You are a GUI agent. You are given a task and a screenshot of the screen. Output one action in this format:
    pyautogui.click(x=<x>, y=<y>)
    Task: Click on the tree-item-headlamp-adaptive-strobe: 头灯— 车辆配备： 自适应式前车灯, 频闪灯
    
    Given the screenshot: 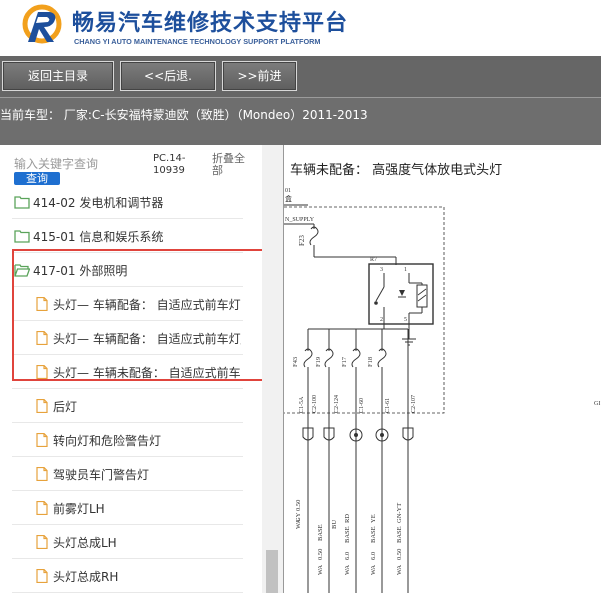 What is the action you would take?
    pyautogui.click(x=127, y=304)
    